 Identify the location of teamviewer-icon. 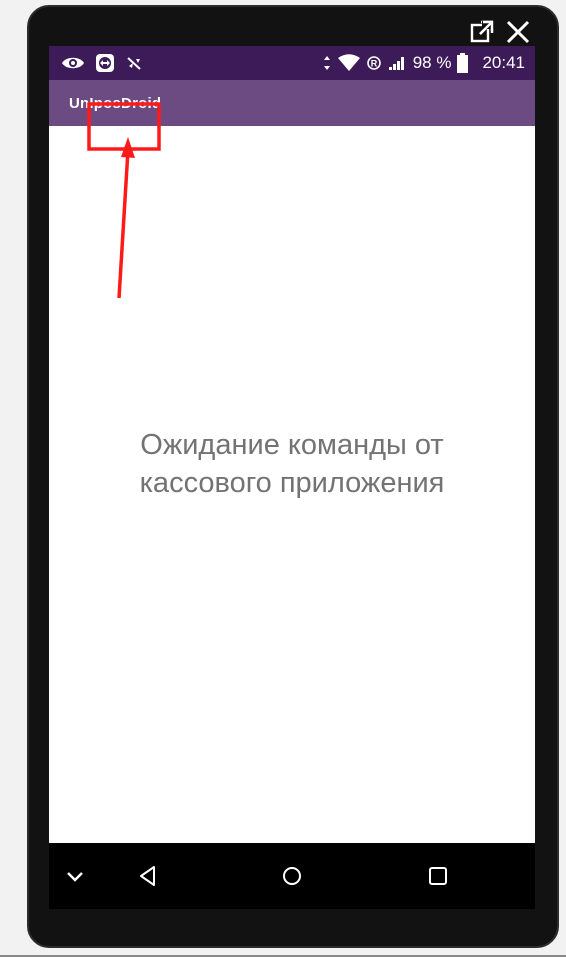
(105, 63).